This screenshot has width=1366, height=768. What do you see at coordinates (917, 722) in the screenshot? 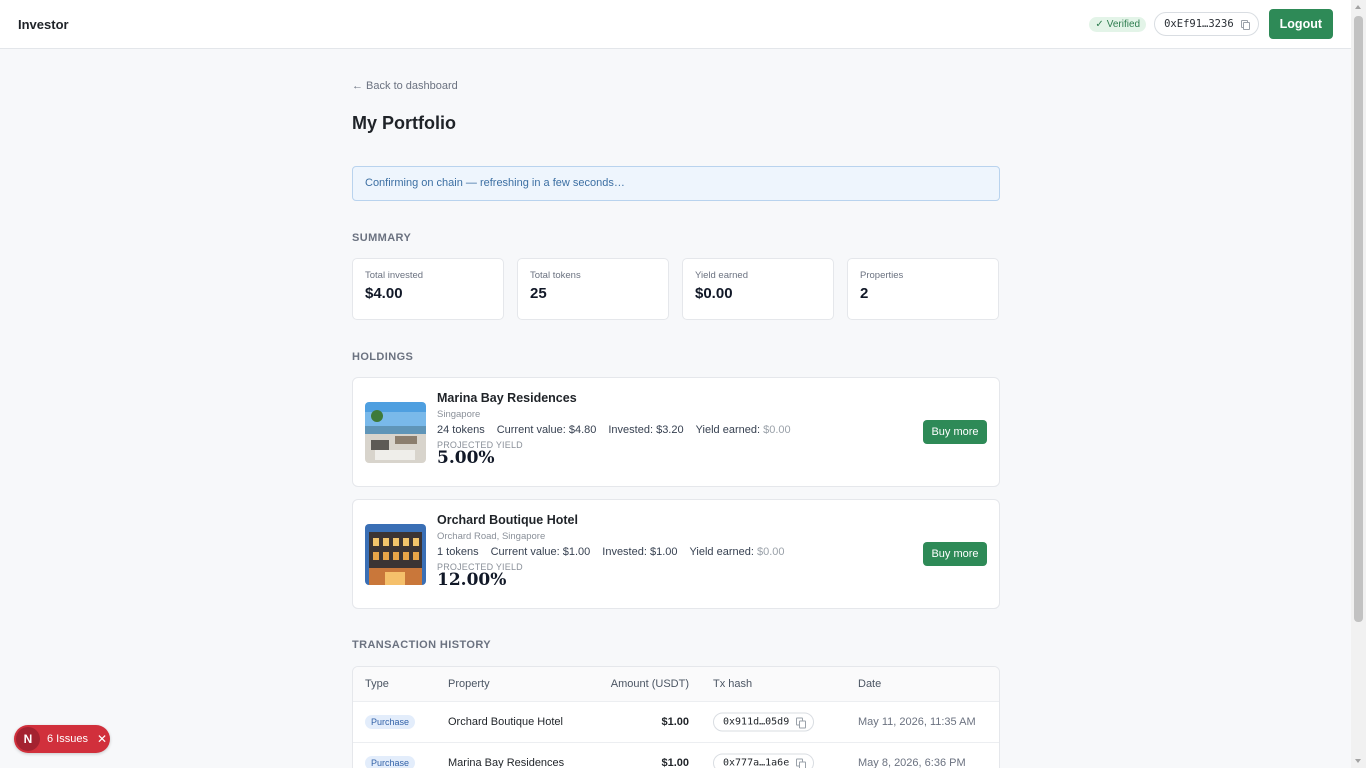
I see `date-cell: May 11, 2026, 11:35 AM` at bounding box center [917, 722].